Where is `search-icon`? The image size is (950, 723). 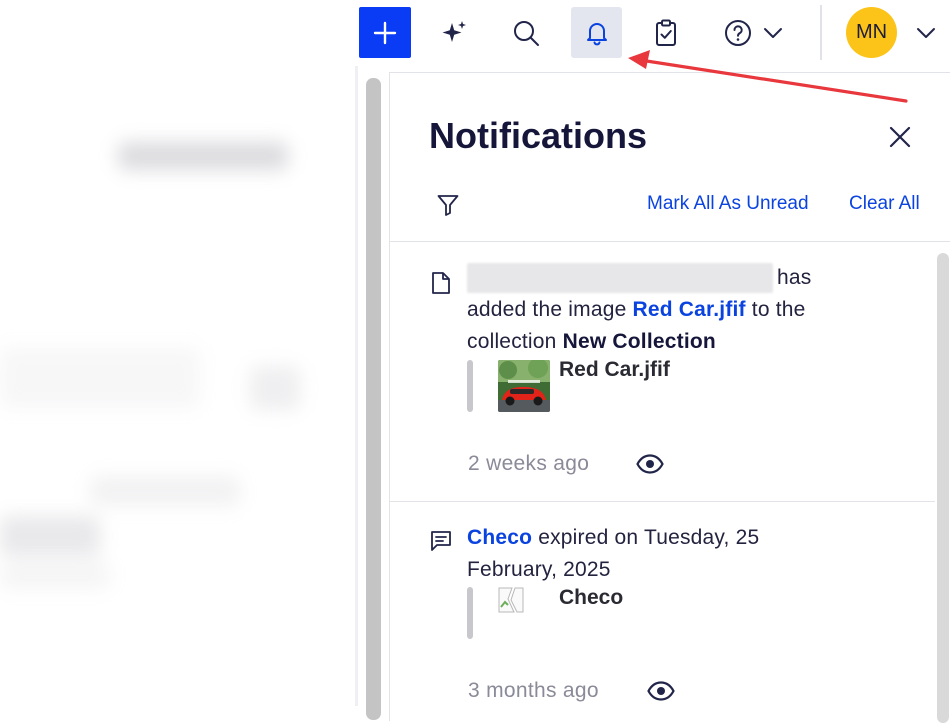 search-icon is located at coordinates (526, 33).